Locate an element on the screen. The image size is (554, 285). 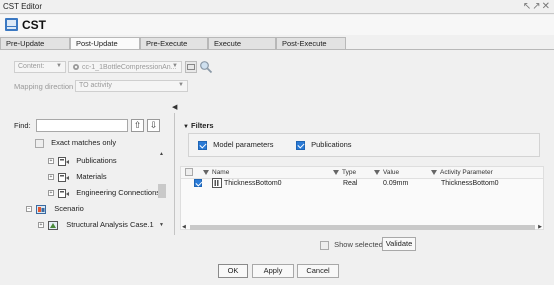
tree-item-label: Materials is located at coordinates (91, 176).